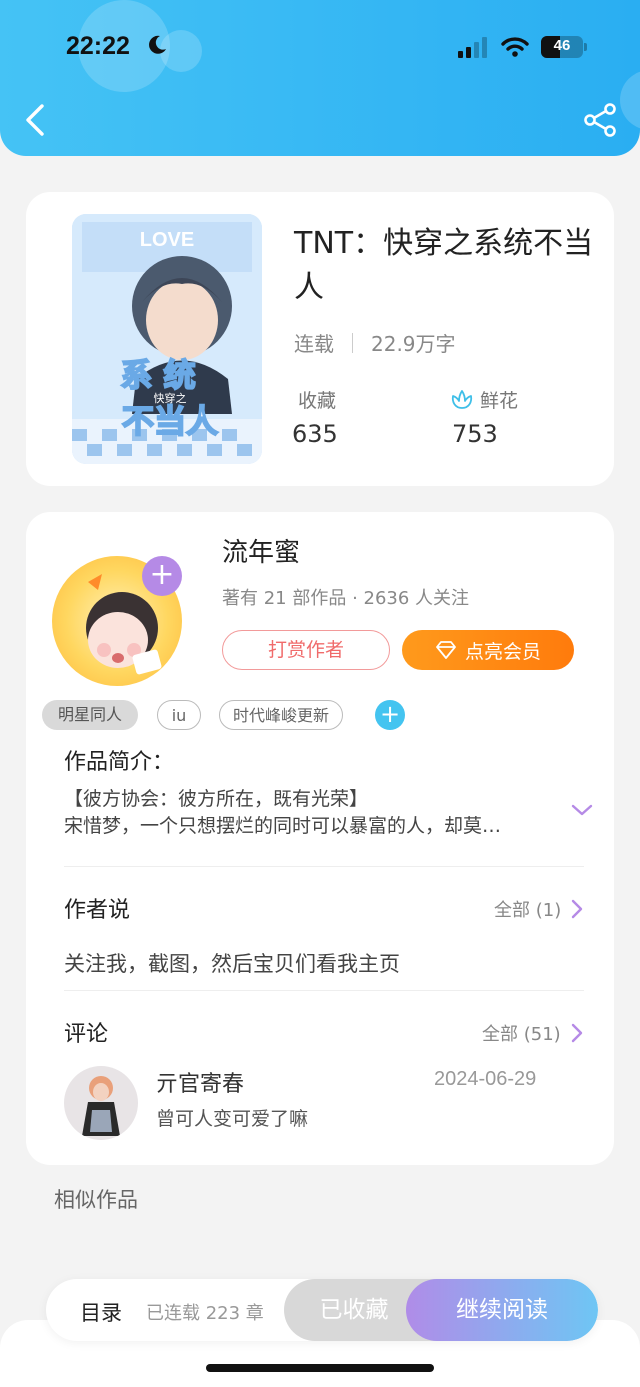  Describe the element at coordinates (170, 421) in the screenshot. I see `svg-text: 不当人` at that location.